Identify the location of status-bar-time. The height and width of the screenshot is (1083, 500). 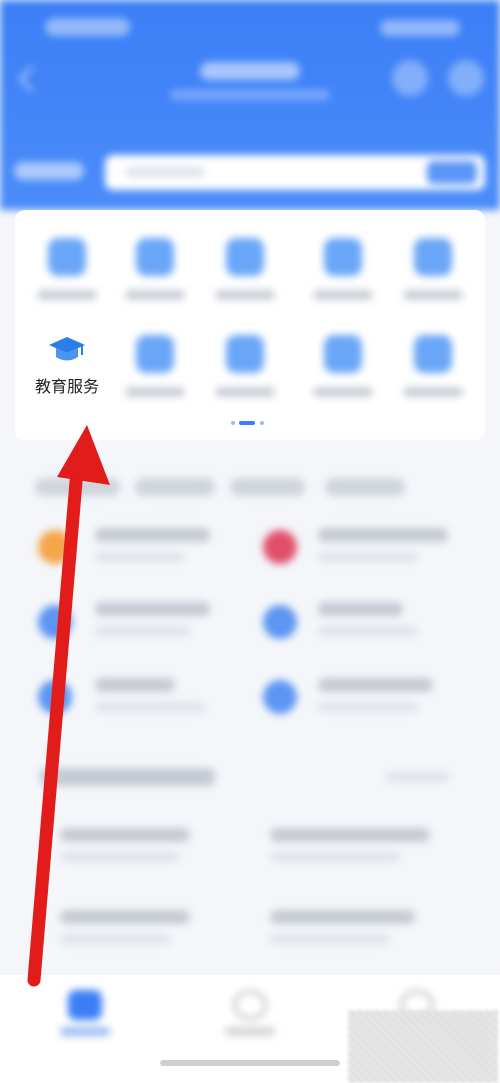
(87, 27).